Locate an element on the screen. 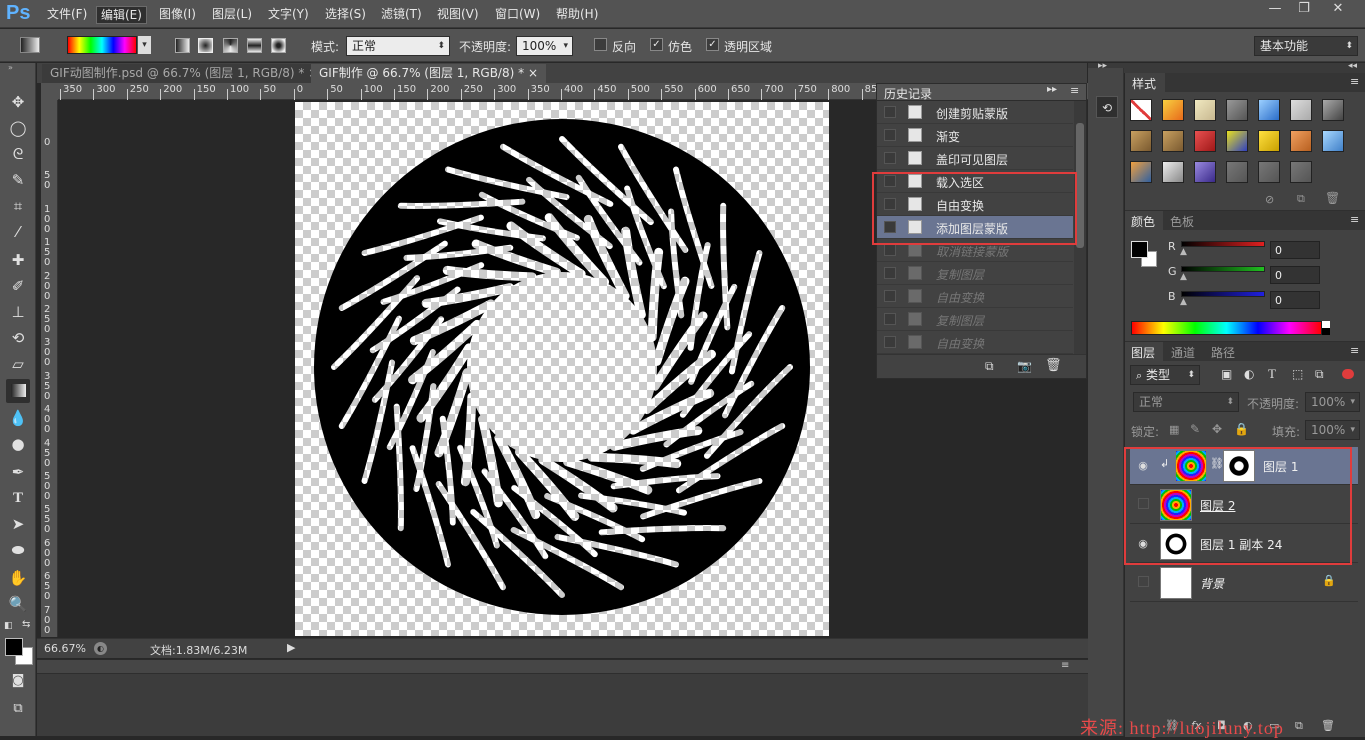 The image size is (1365, 740). black-sample is located at coordinates (1326, 331).